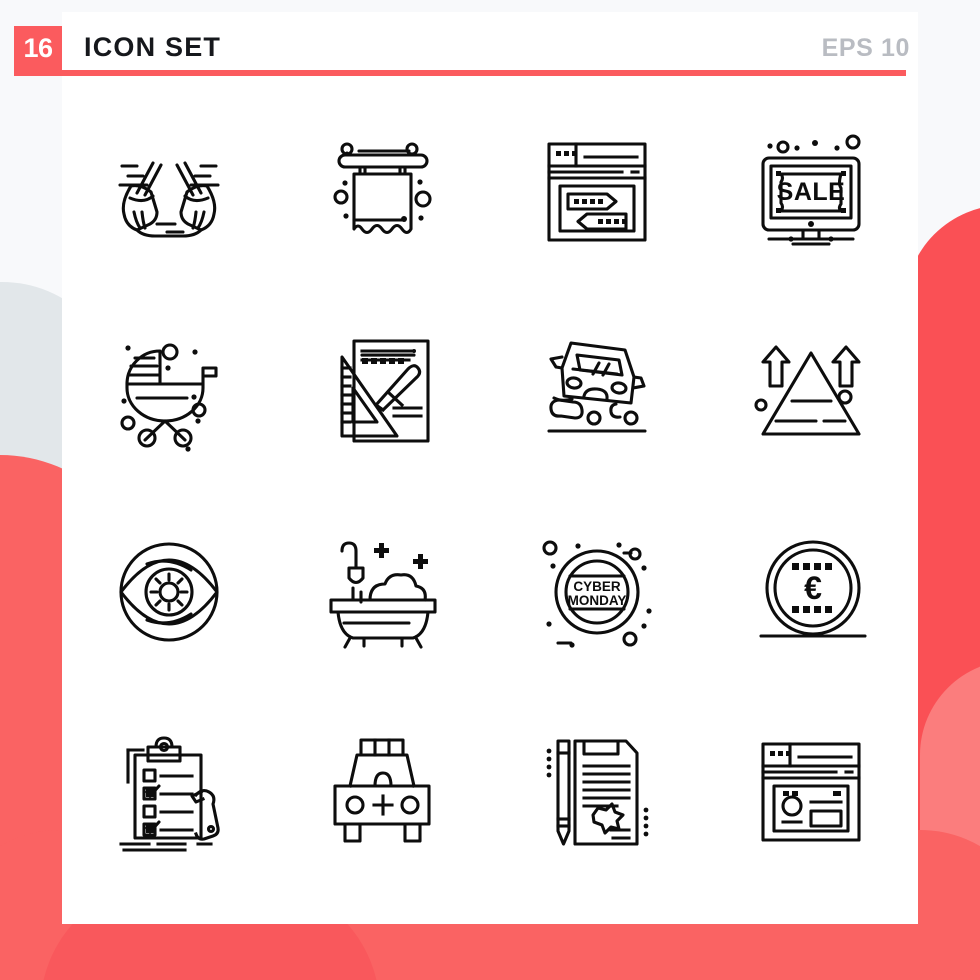 Image resolution: width=980 pixels, height=980 pixels. I want to click on eps-version-label: EPS 10, so click(865, 48).